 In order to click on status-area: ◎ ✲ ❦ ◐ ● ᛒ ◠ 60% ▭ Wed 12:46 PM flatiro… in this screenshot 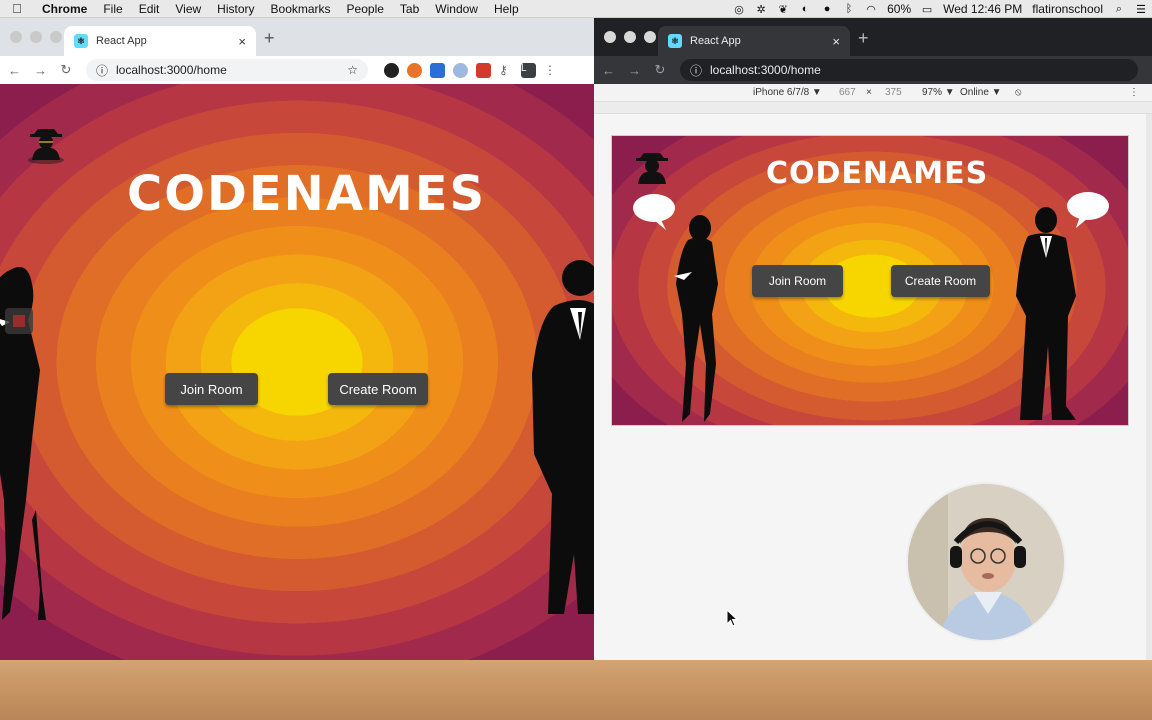, I will do `click(940, 9)`.